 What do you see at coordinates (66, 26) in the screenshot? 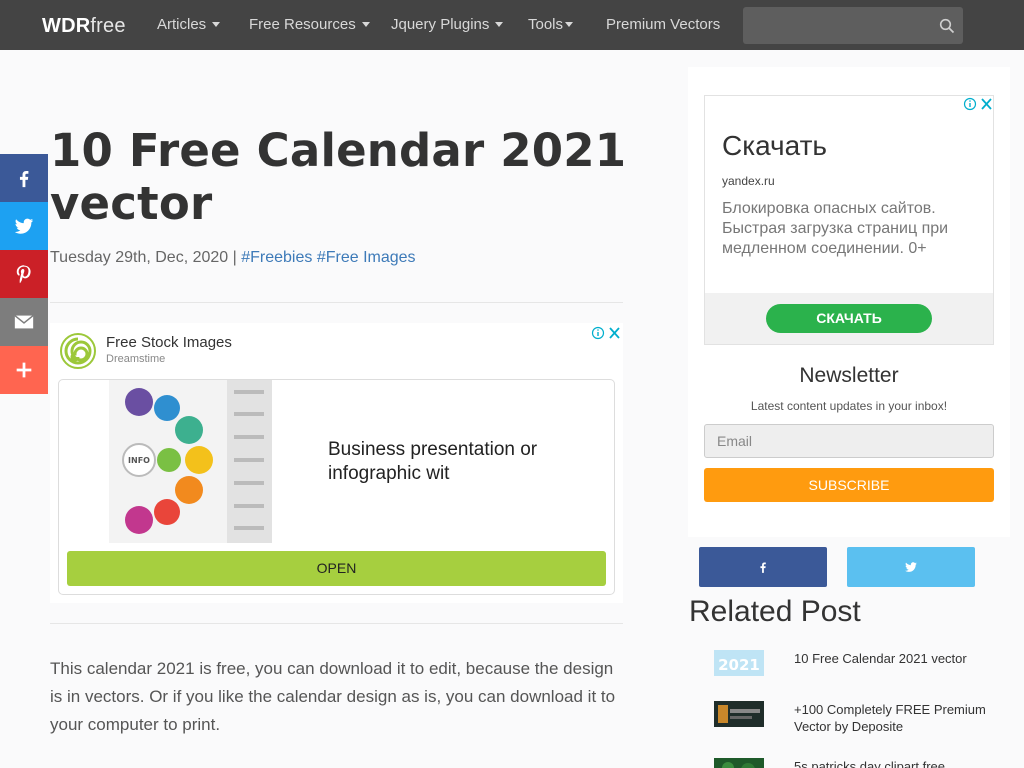
I see `logo-bold-text: WDR` at bounding box center [66, 26].